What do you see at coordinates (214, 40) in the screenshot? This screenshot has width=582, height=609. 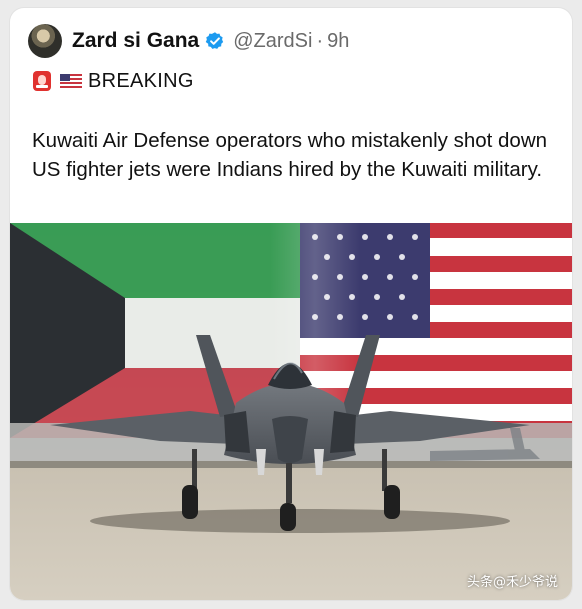 I see `verified-badge-icon` at bounding box center [214, 40].